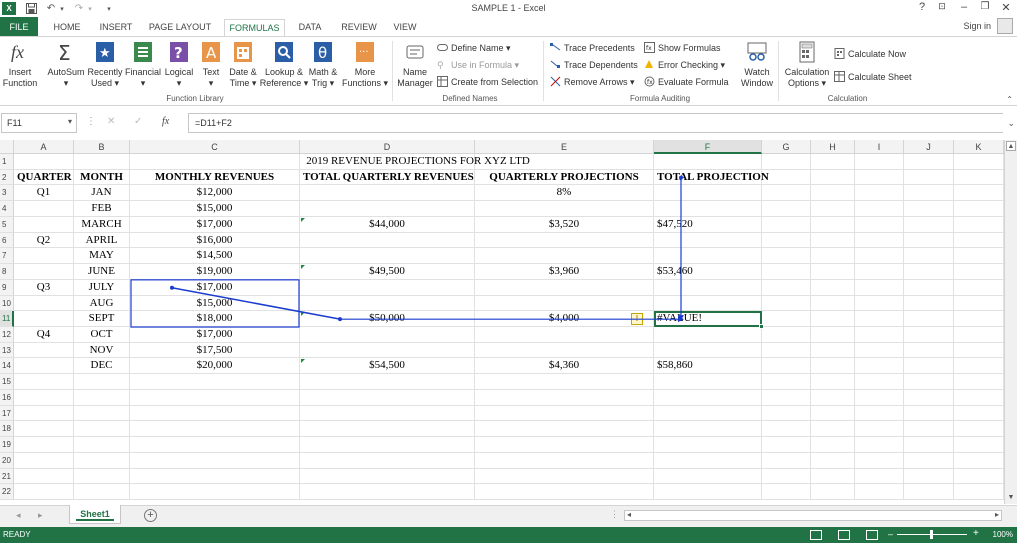  Describe the element at coordinates (1005, 26) in the screenshot. I see `avatar` at that location.